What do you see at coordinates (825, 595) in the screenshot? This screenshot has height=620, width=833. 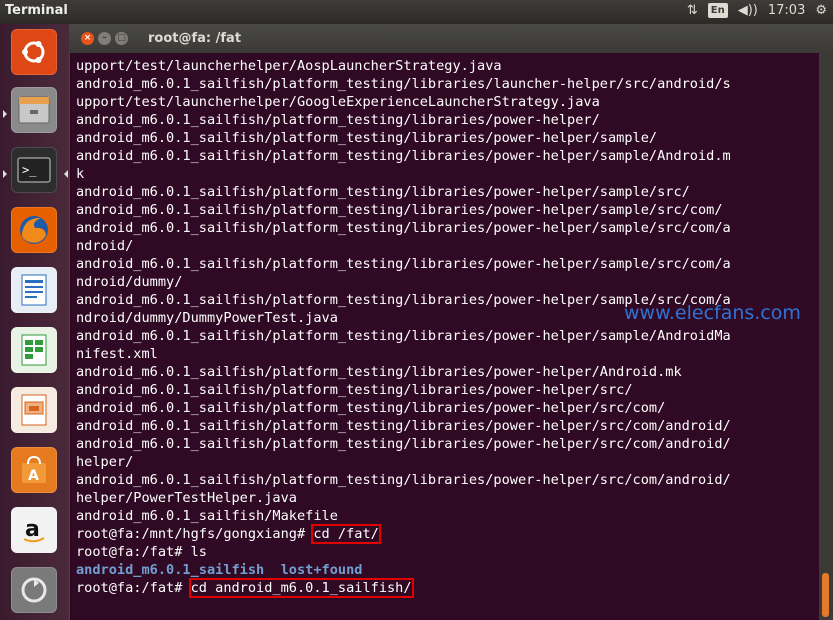 I see `scrollbar-thumb` at bounding box center [825, 595].